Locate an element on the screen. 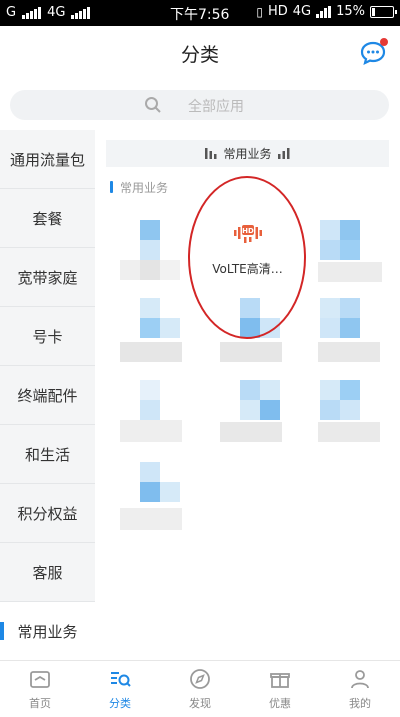 The height and width of the screenshot is (717, 400). app-header: 分类 is located at coordinates (200, 54).